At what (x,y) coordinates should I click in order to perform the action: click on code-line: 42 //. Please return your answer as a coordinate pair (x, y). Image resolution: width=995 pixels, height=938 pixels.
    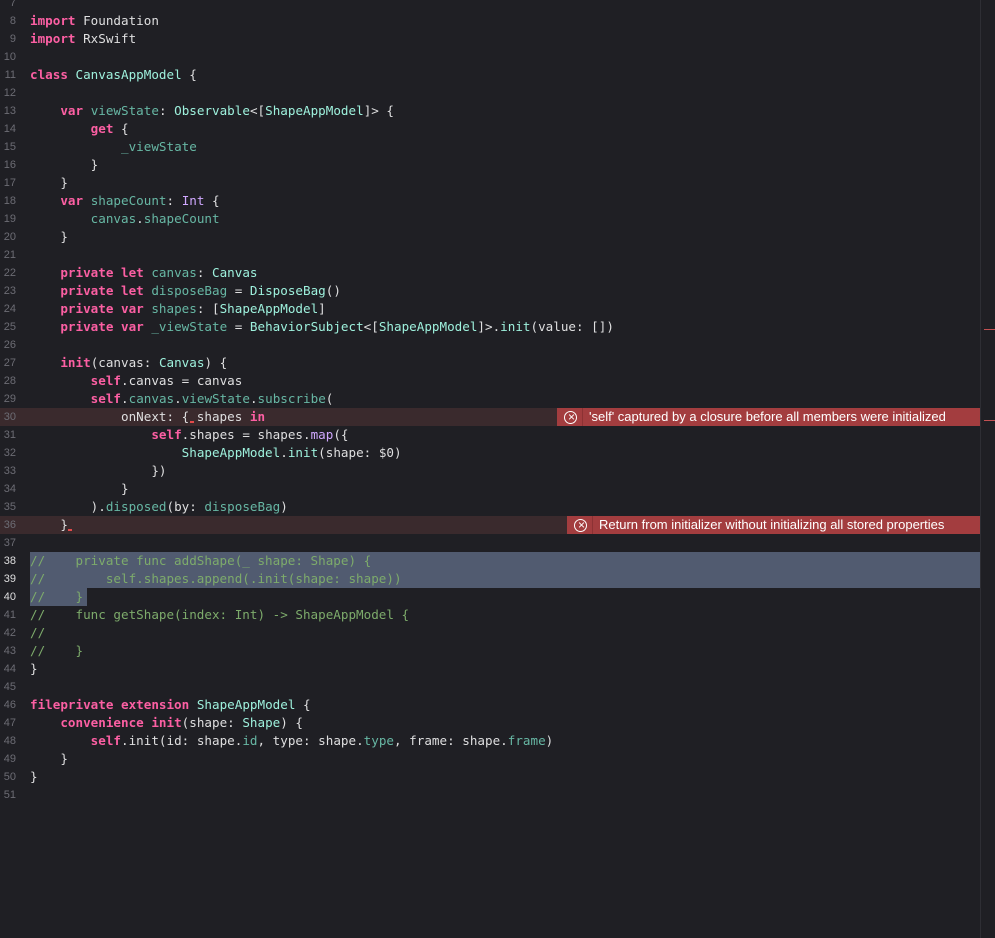
    Looking at the image, I should click on (490, 633).